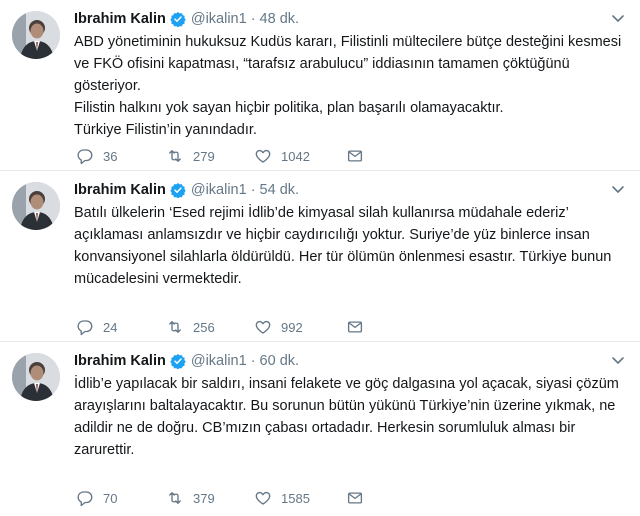 This screenshot has height=516, width=640. I want to click on like-count: 992, so click(292, 327).